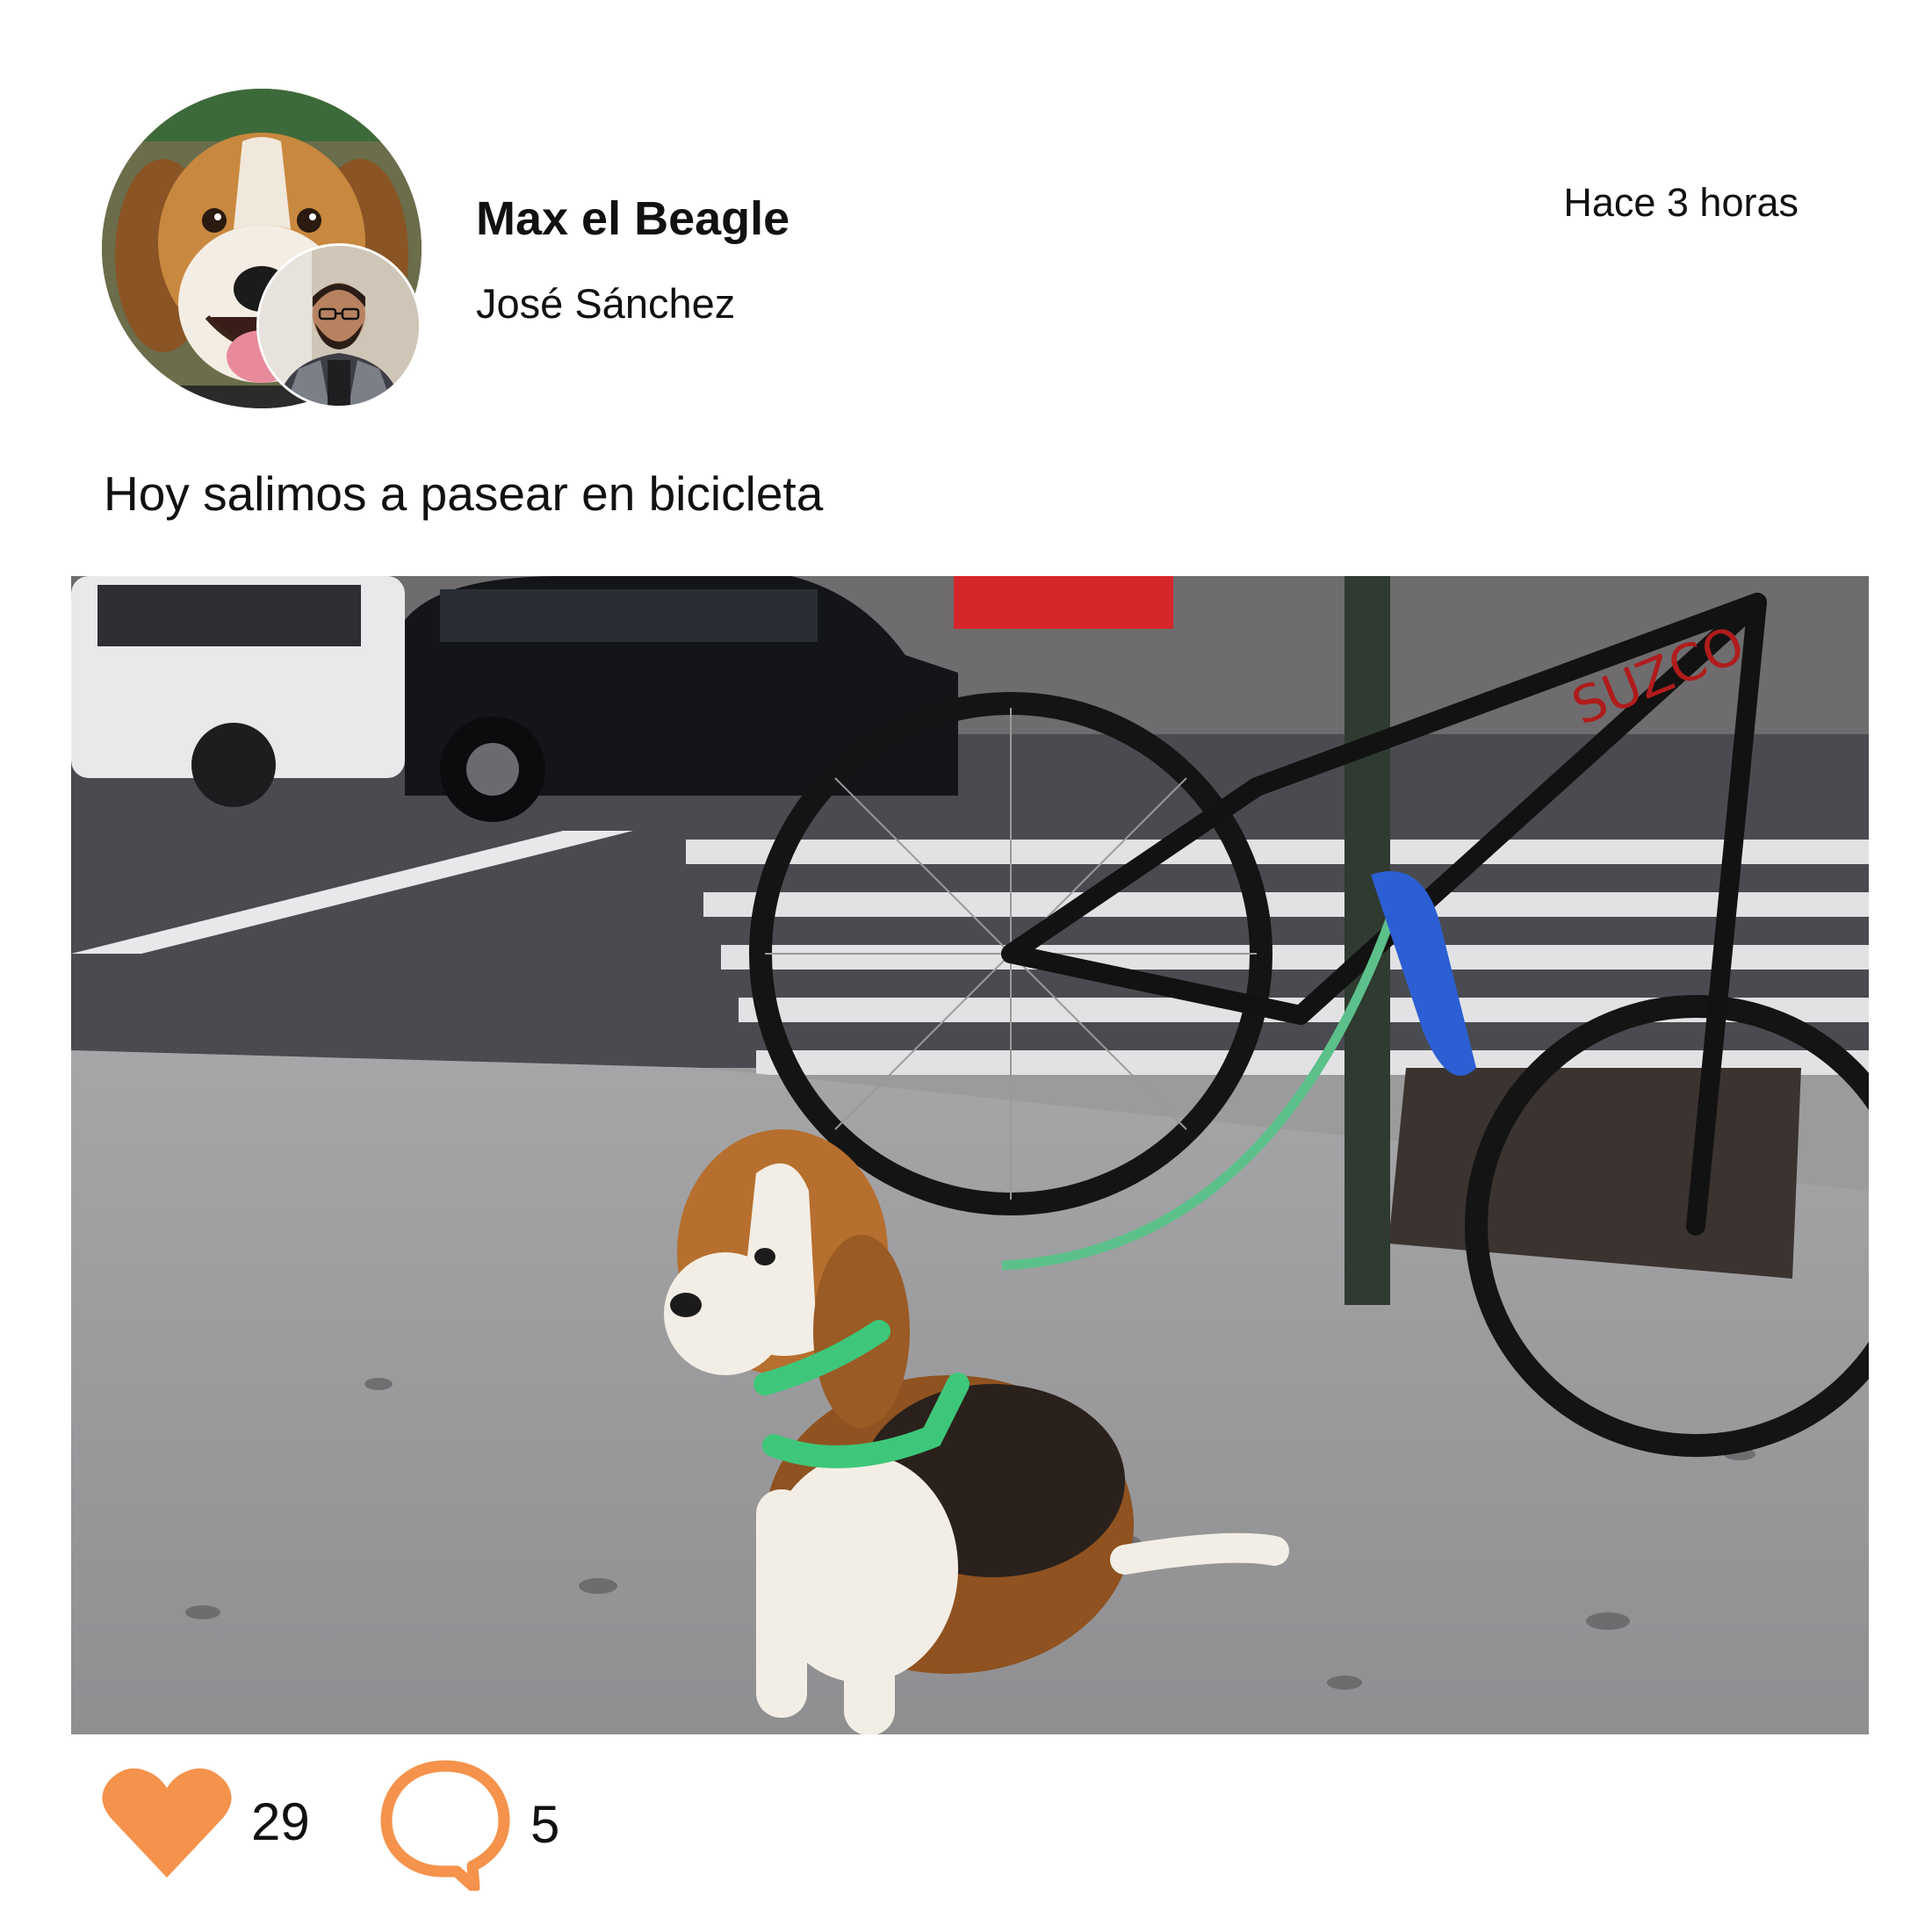 The height and width of the screenshot is (1932, 1932). What do you see at coordinates (445, 1825) in the screenshot?
I see `speech-bubble-icon` at bounding box center [445, 1825].